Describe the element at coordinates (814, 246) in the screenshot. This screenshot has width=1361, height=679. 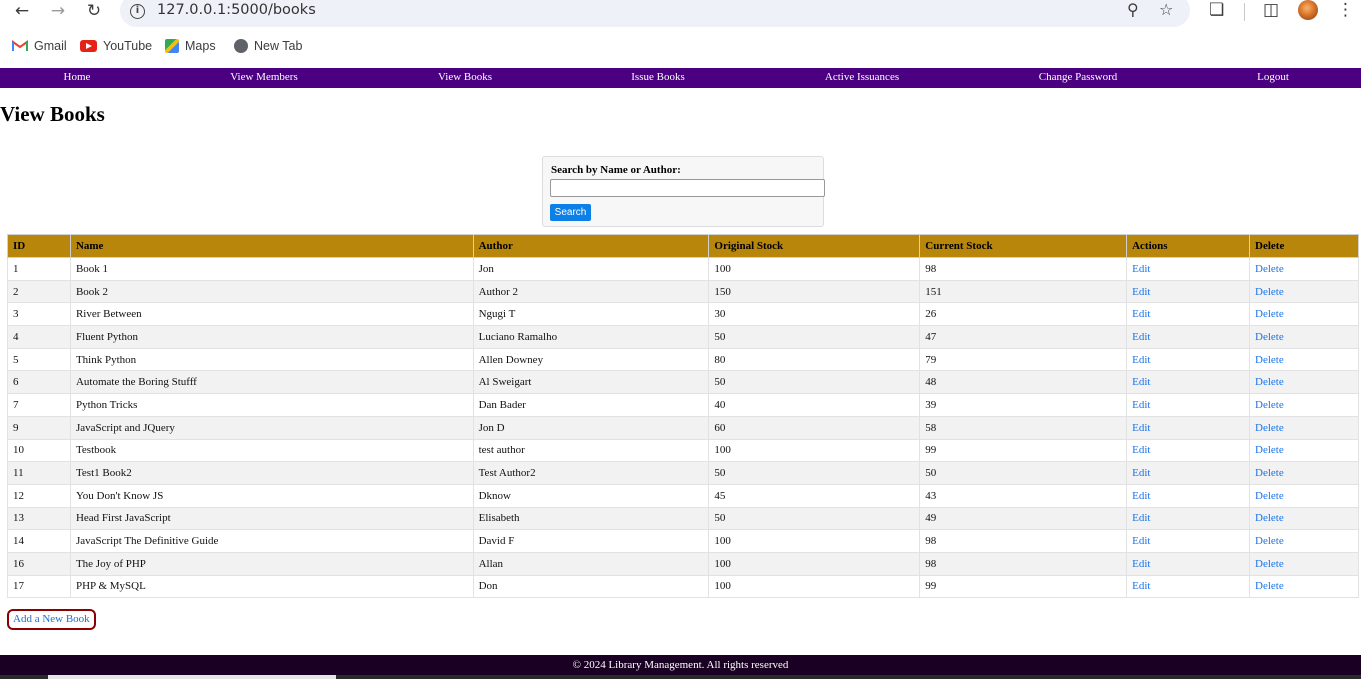
I see `column-header-original-stock: Original Stock` at that location.